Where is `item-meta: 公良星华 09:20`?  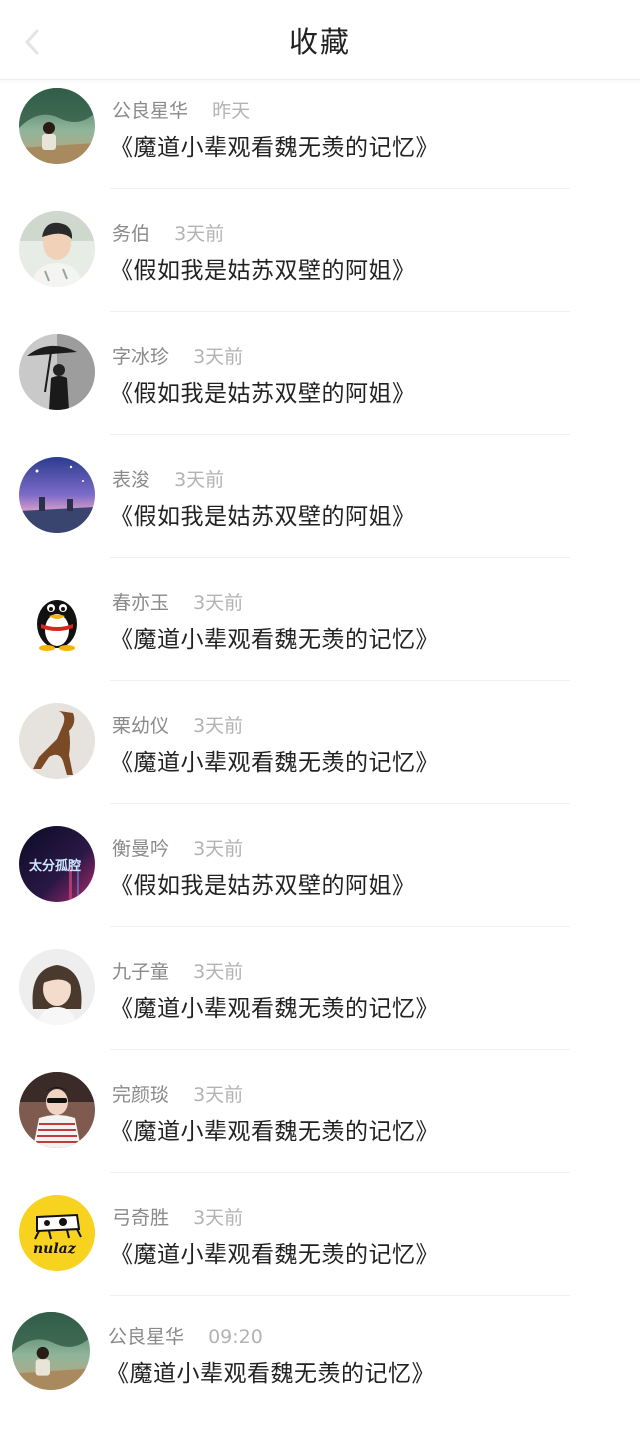
item-meta: 公良星华 09:20 is located at coordinates (185, 1335).